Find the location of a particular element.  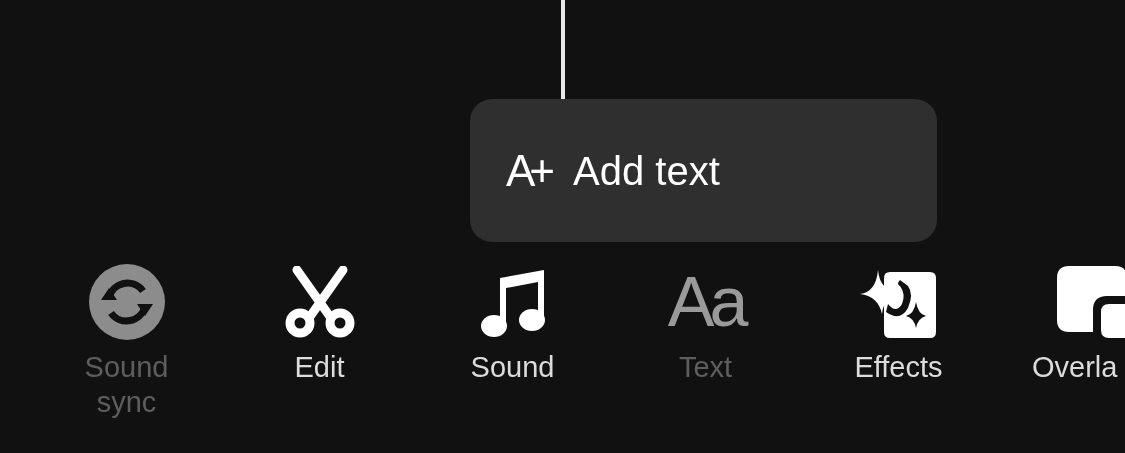

add-text-button: A+ Add text is located at coordinates (703, 170).